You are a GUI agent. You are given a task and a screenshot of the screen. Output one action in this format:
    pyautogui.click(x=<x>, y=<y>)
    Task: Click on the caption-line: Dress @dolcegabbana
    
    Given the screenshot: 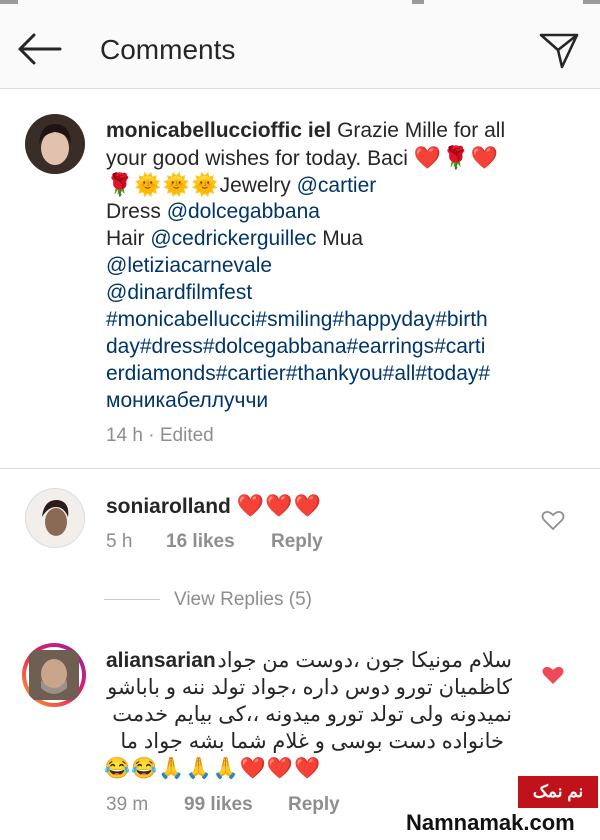 What is the action you would take?
    pyautogui.click(x=213, y=211)
    